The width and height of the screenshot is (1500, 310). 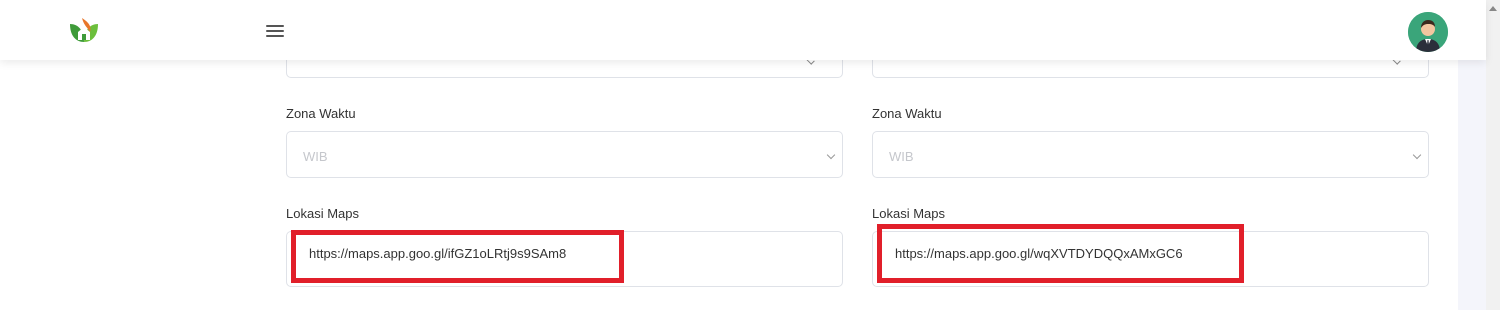 What do you see at coordinates (908, 213) in the screenshot?
I see `maps-label-right: Lokasi Maps` at bounding box center [908, 213].